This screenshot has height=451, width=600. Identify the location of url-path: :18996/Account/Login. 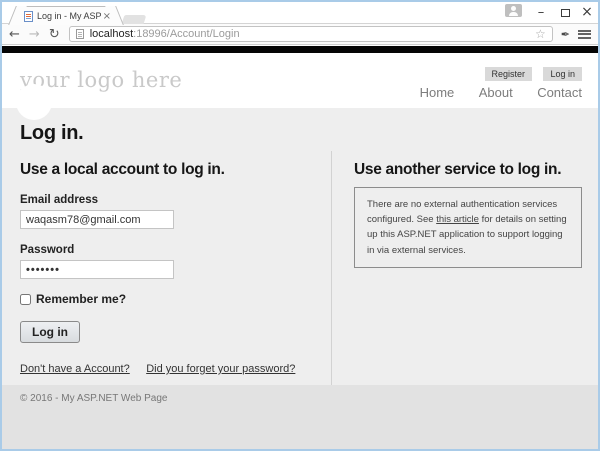
(186, 34).